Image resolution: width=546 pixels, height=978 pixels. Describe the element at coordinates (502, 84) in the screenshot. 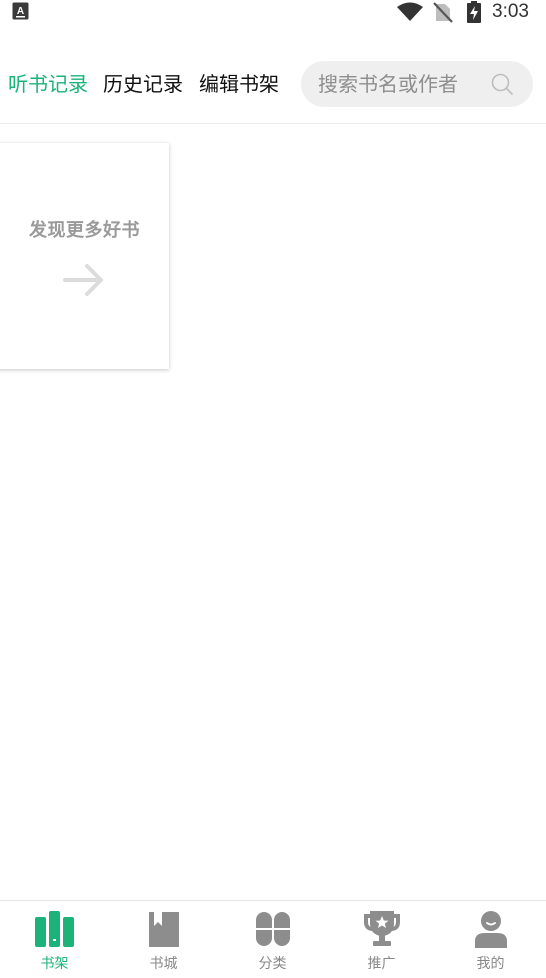

I see `search-icon` at that location.